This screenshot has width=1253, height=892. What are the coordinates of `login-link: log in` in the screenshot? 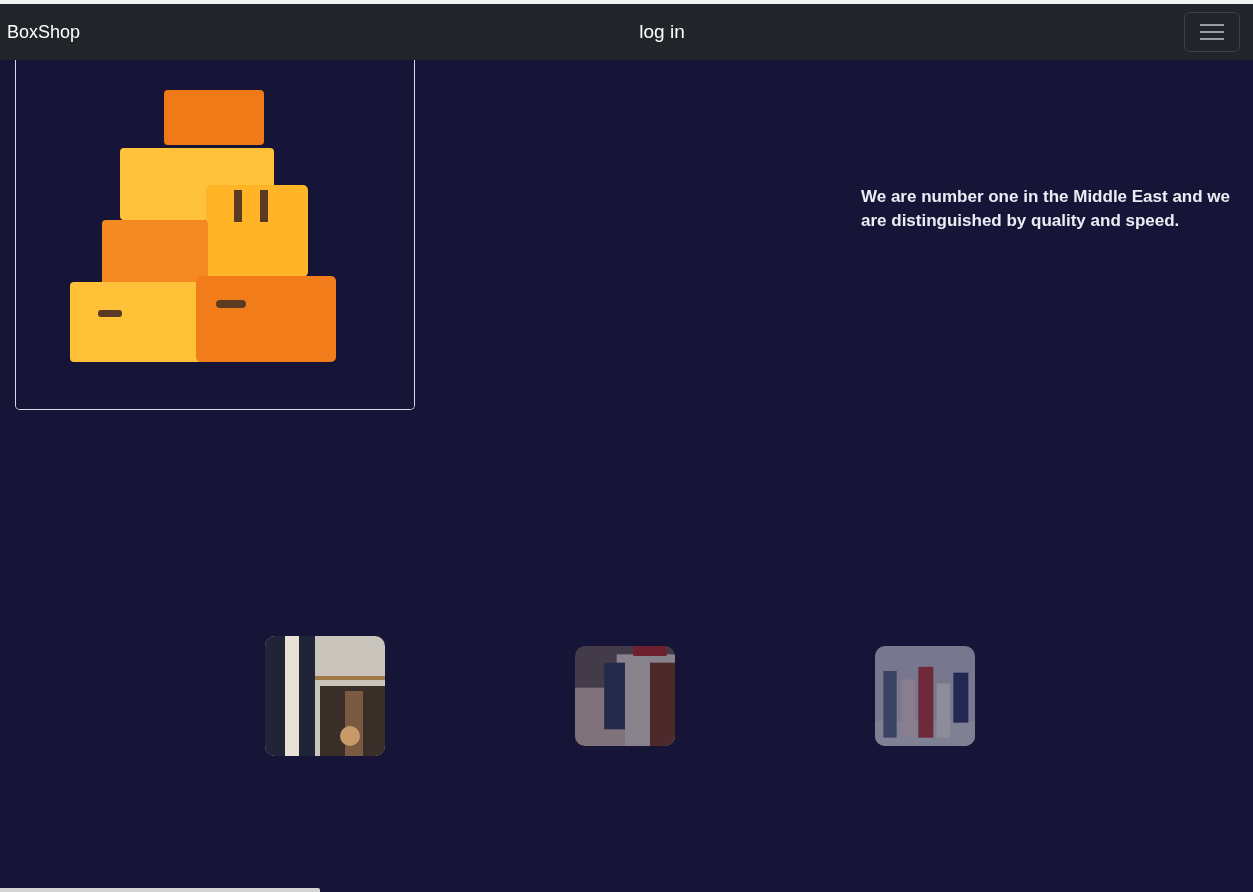 It's located at (662, 32).